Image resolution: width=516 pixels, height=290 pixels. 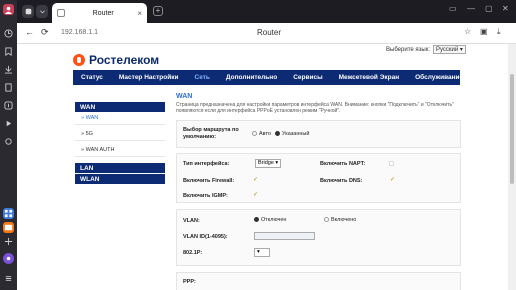 I want to click on url-field: 192.168.1.1, so click(x=79, y=32).